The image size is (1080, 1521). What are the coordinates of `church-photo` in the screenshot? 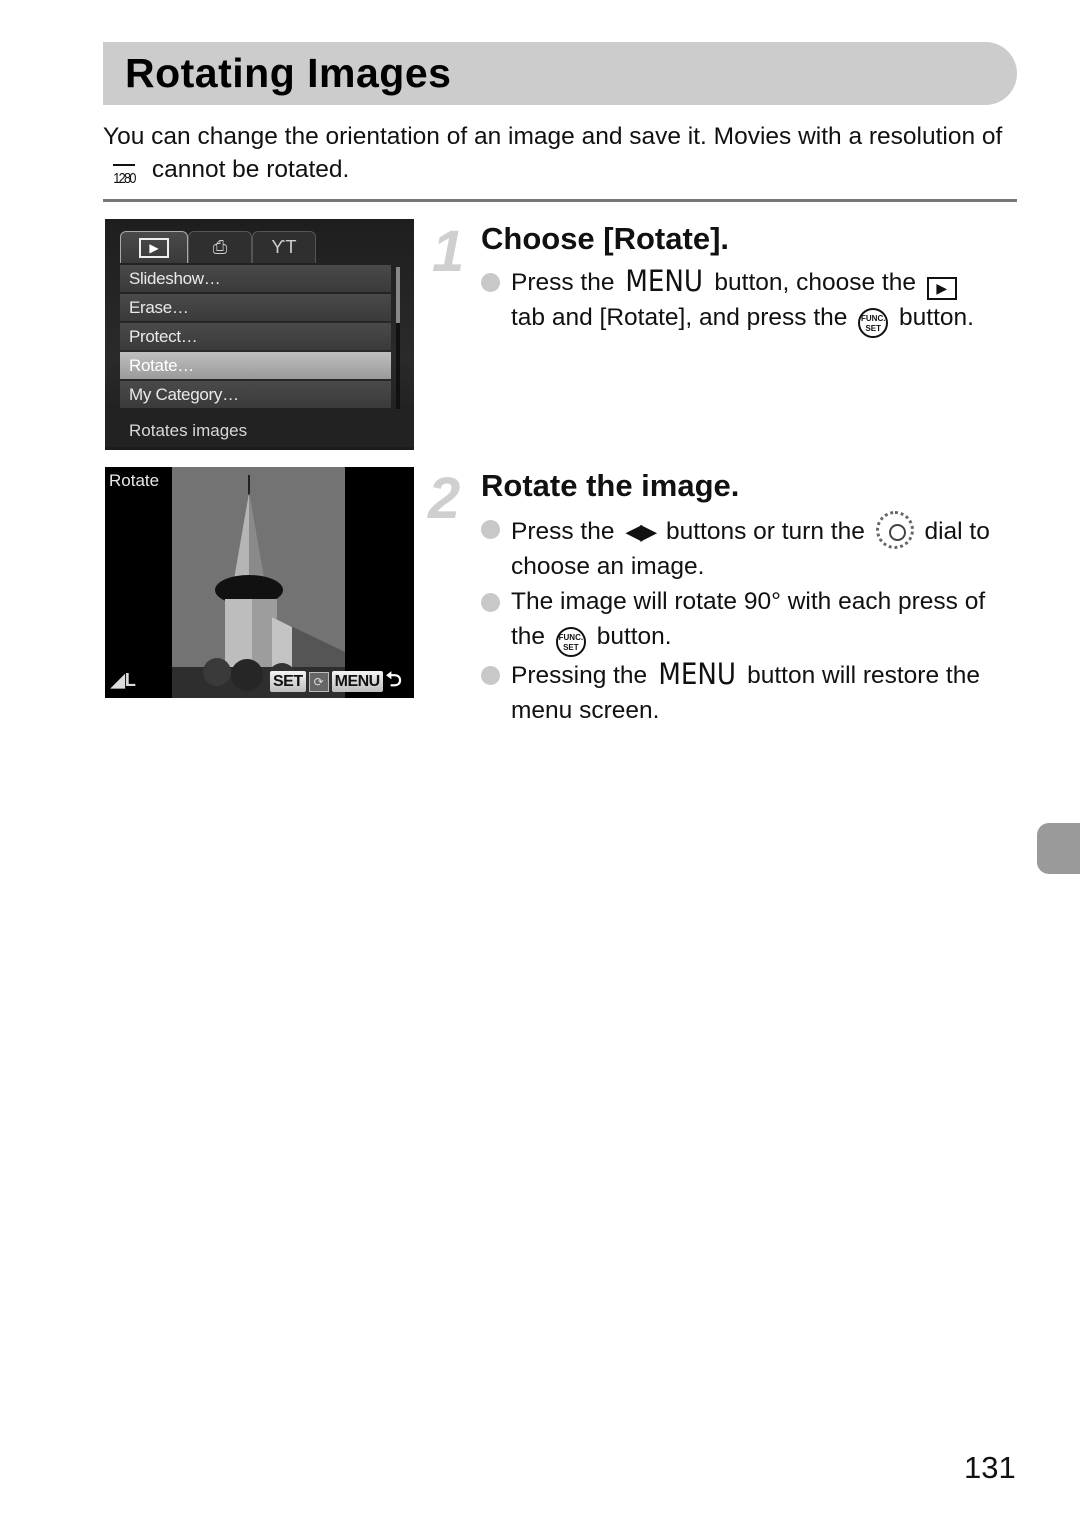 It's located at (258, 582).